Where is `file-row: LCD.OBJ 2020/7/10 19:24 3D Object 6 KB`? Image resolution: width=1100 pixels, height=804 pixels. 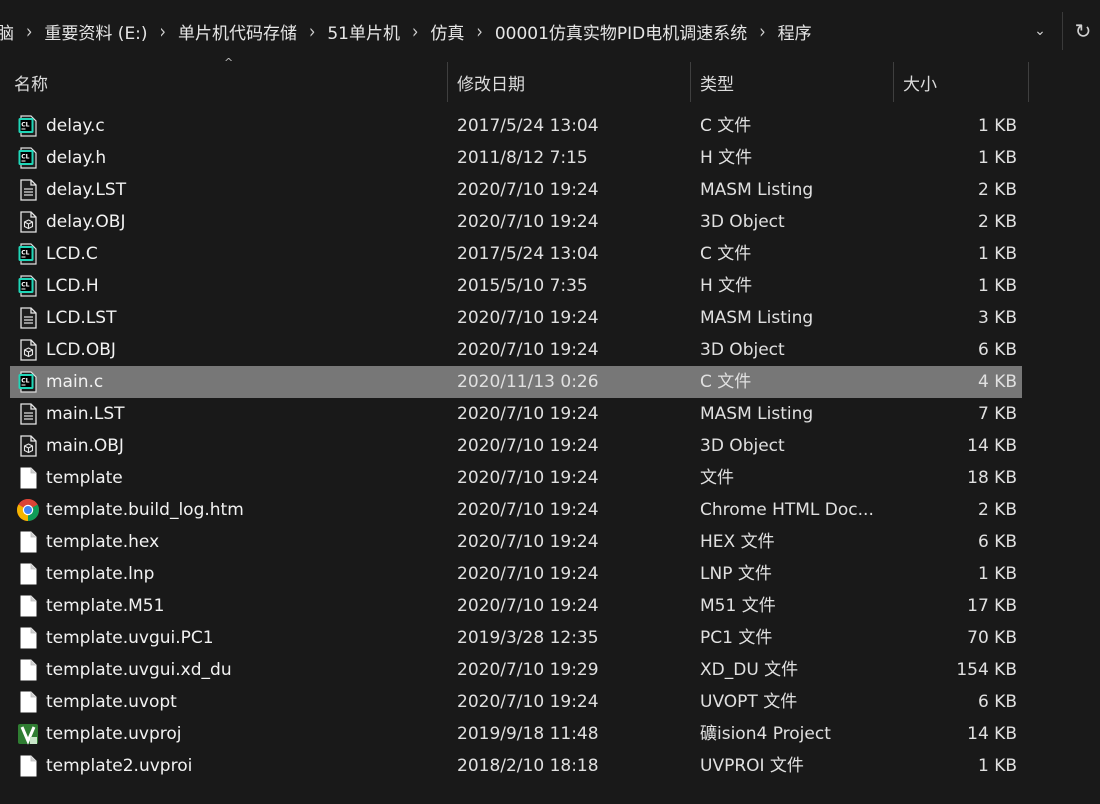 file-row: LCD.OBJ 2020/7/10 19:24 3D Object 6 KB is located at coordinates (516, 350).